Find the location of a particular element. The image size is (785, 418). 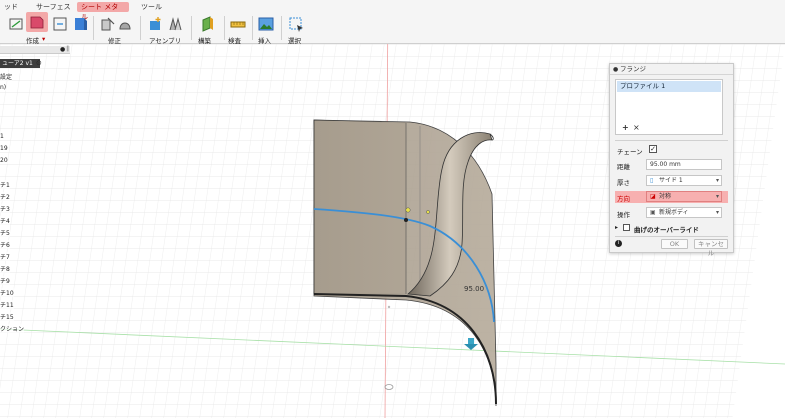

tree-item: チ15 is located at coordinates (7, 316).